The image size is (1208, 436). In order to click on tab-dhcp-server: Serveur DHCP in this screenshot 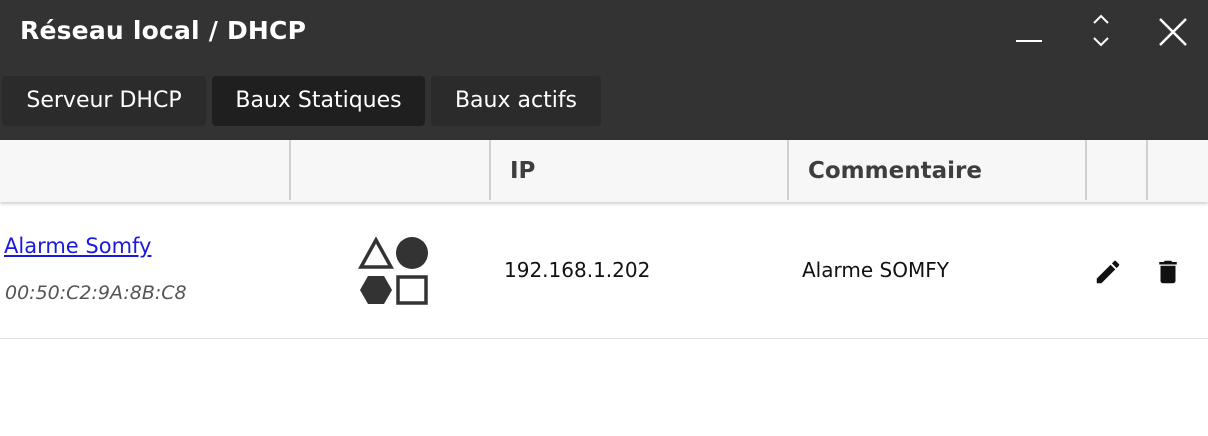, I will do `click(104, 101)`.